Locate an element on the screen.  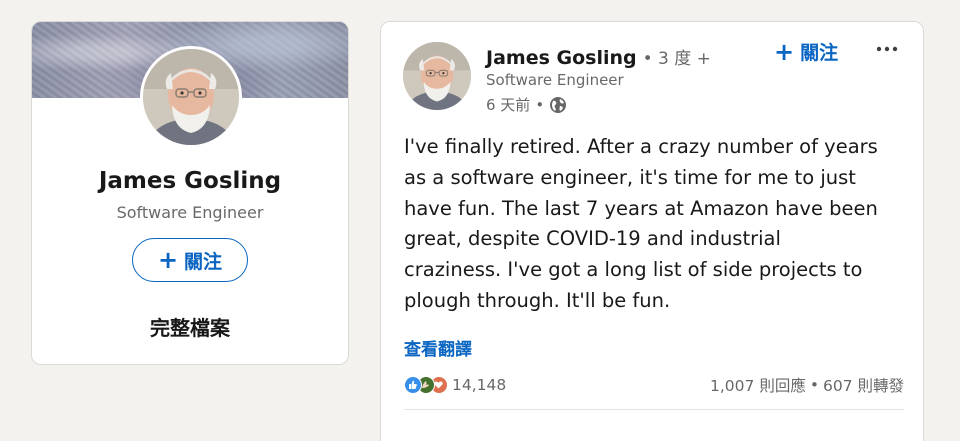
profile-follow-button: + 關注 is located at coordinates (190, 260).